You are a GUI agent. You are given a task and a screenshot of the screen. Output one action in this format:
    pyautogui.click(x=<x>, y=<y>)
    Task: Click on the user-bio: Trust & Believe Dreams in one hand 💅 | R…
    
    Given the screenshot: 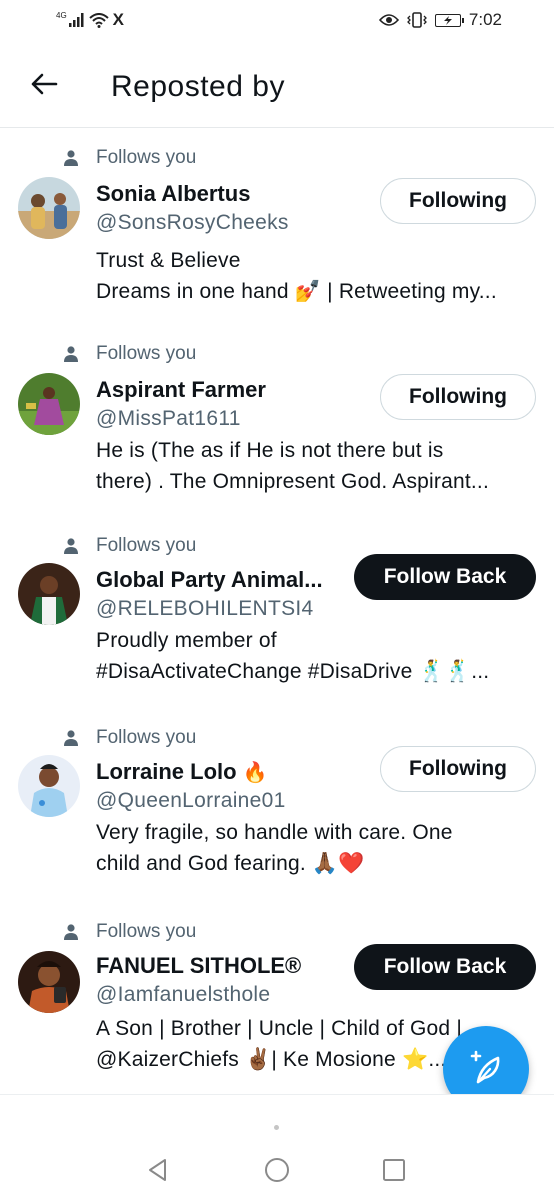 What is the action you would take?
    pyautogui.click(x=316, y=276)
    